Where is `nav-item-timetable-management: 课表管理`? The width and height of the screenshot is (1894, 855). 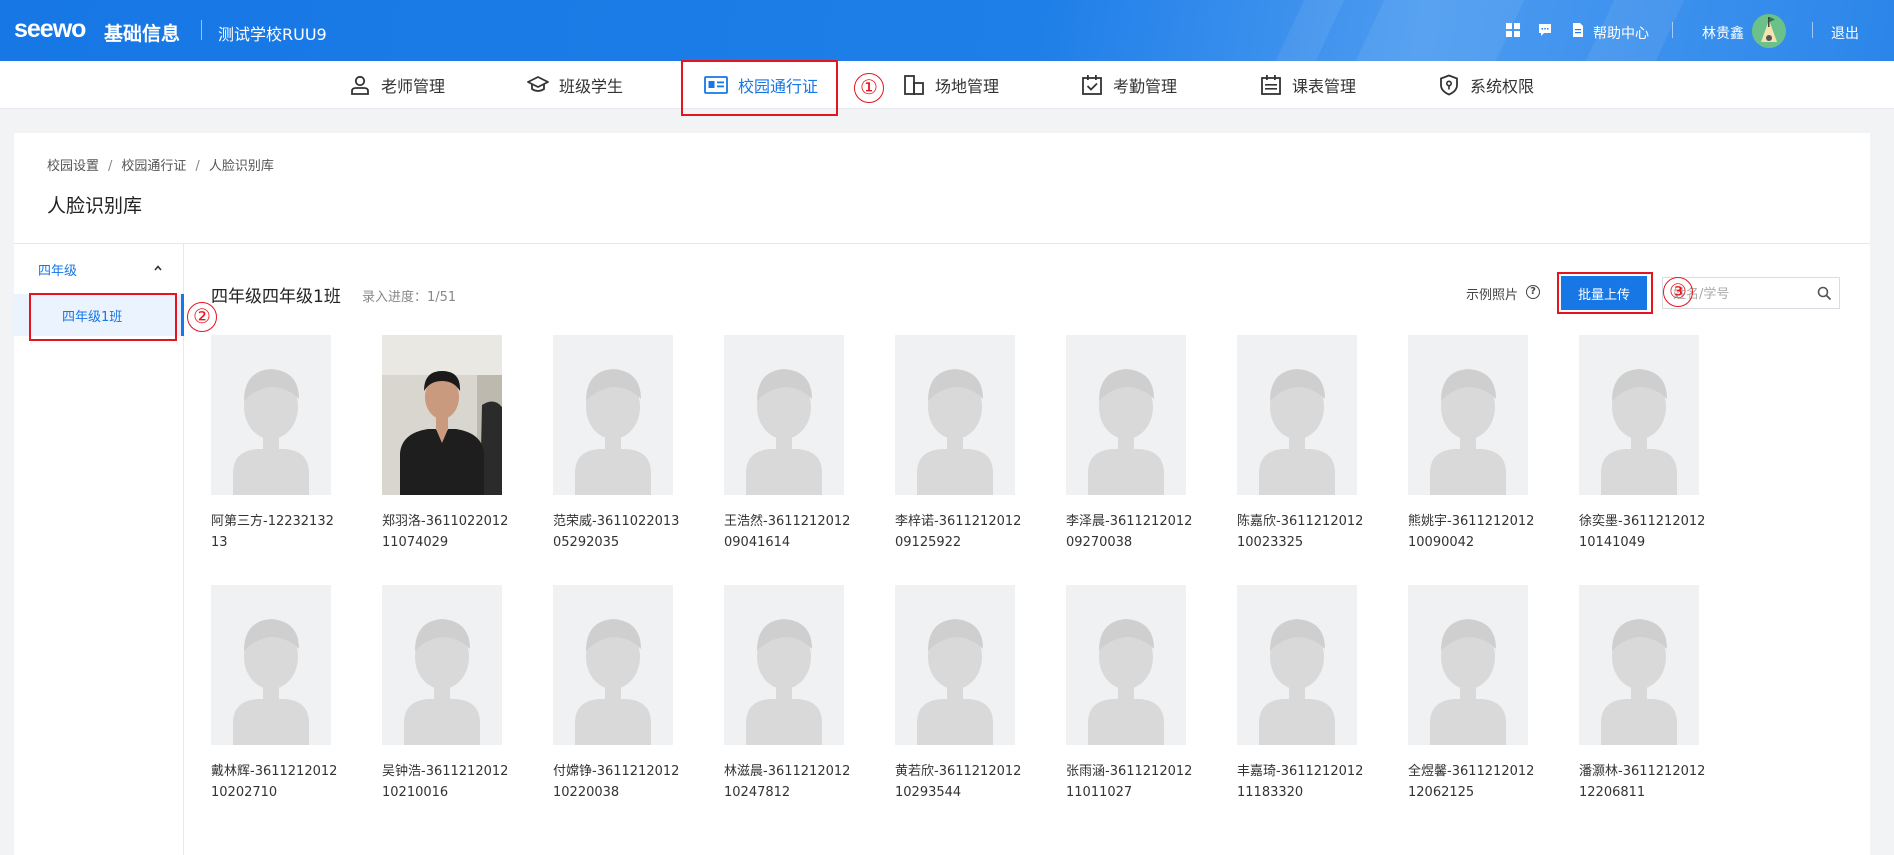 nav-item-timetable-management: 课表管理 is located at coordinates (1308, 85).